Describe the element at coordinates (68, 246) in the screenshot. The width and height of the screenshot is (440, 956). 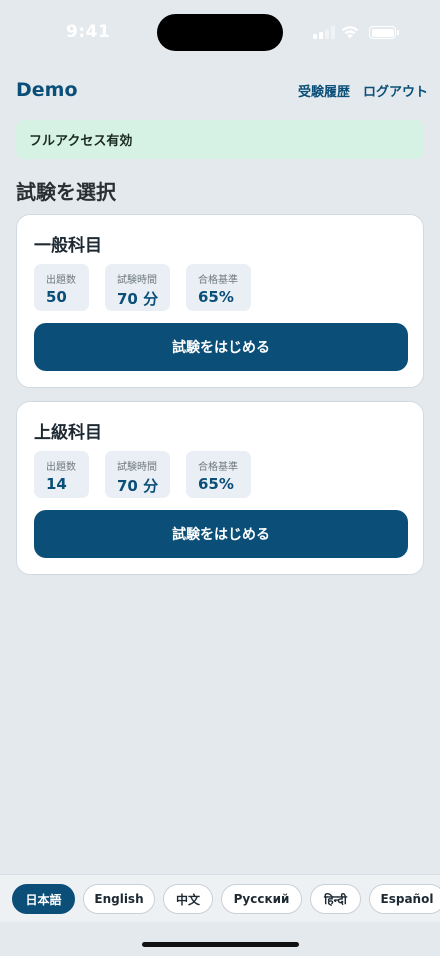
I see `exam-title: 一般科目` at that location.